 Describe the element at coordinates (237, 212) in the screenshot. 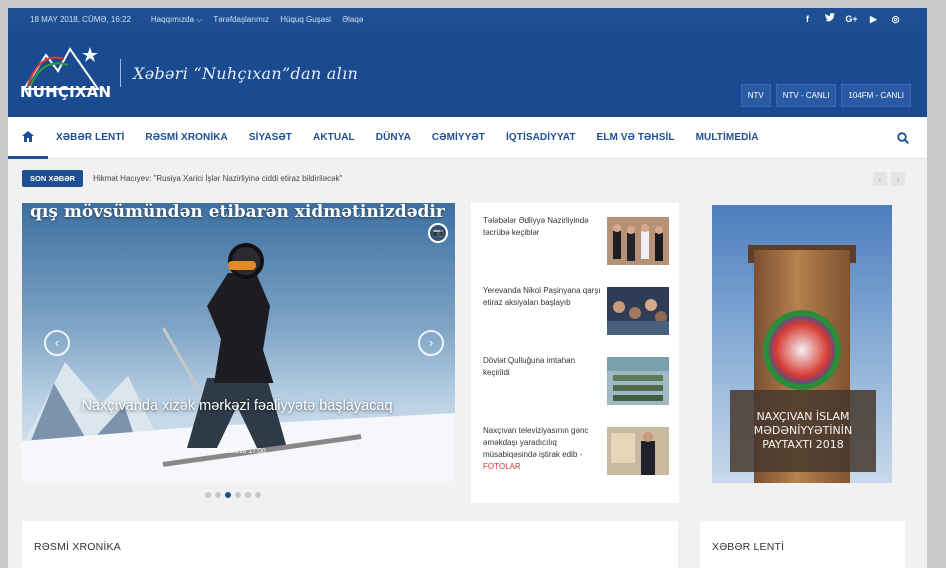

I see `slide-overlay-text: qış mövsümündən etibarən xidmətinizdədir` at that location.